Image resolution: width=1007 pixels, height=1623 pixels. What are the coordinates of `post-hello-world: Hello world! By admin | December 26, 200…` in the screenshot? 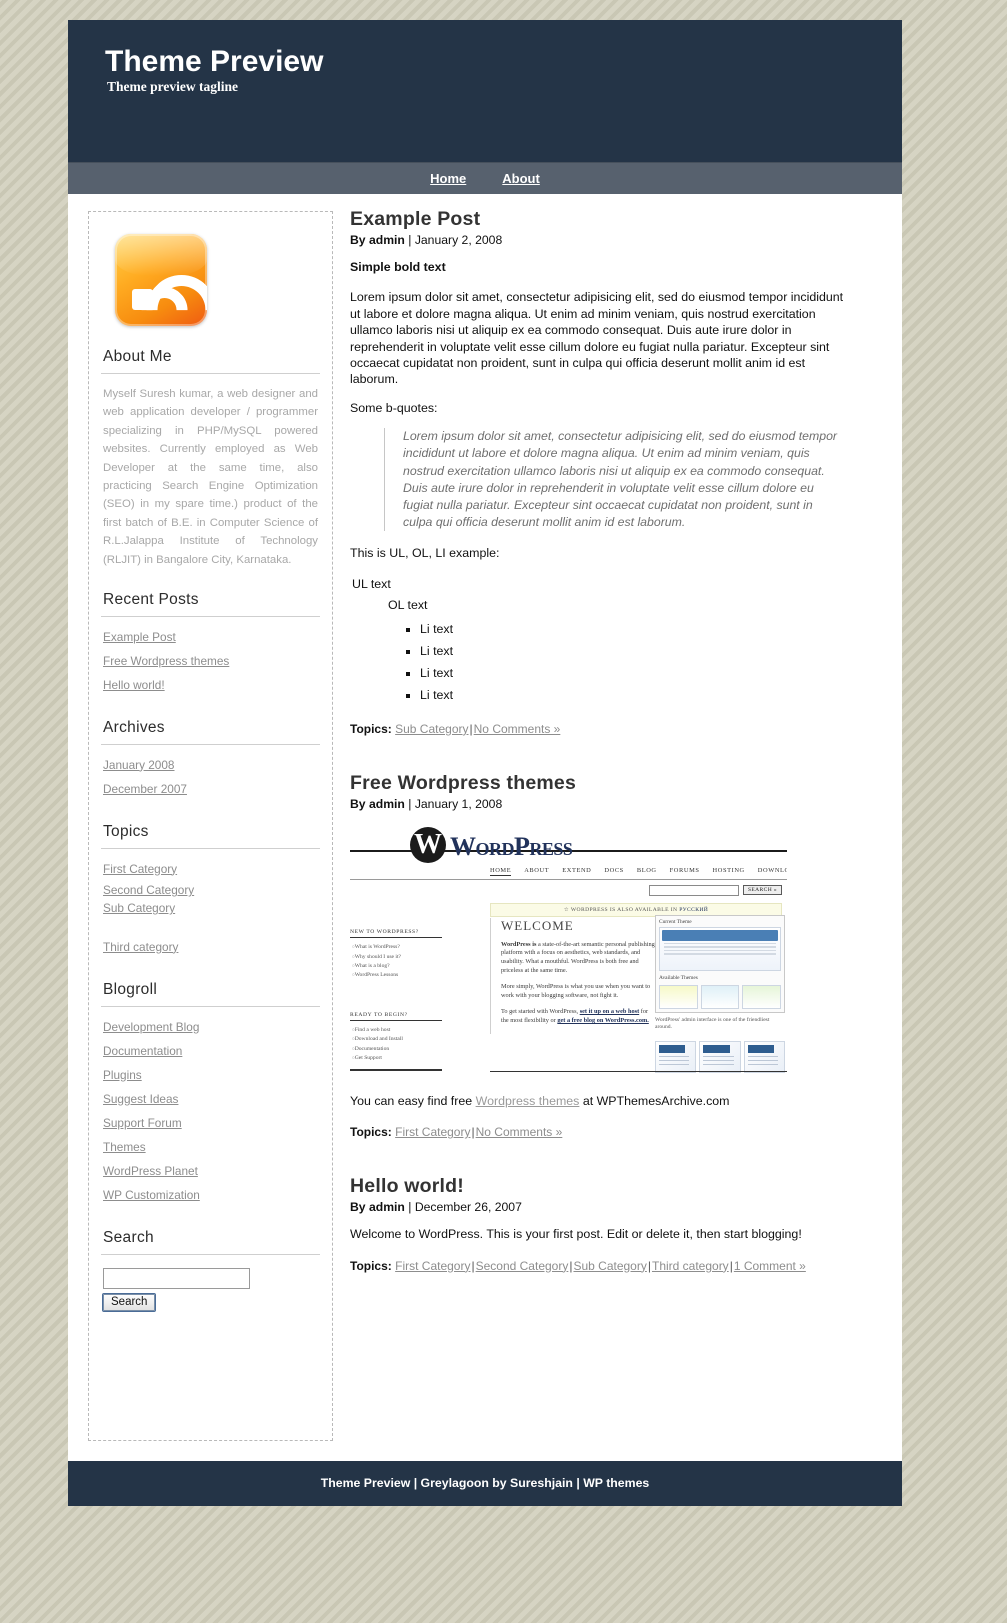 It's located at (597, 1223).